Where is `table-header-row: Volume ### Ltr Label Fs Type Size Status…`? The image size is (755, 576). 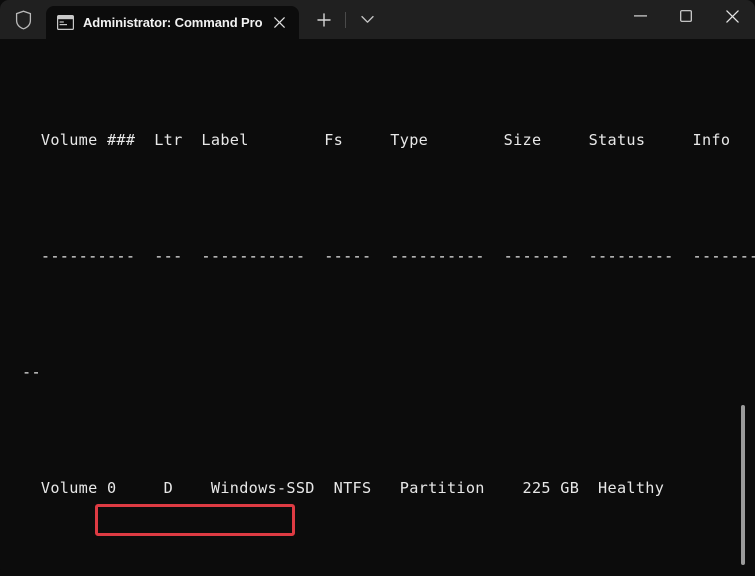
table-header-row: Volume ### Ltr Label Fs Type Size Status… is located at coordinates (376, 140).